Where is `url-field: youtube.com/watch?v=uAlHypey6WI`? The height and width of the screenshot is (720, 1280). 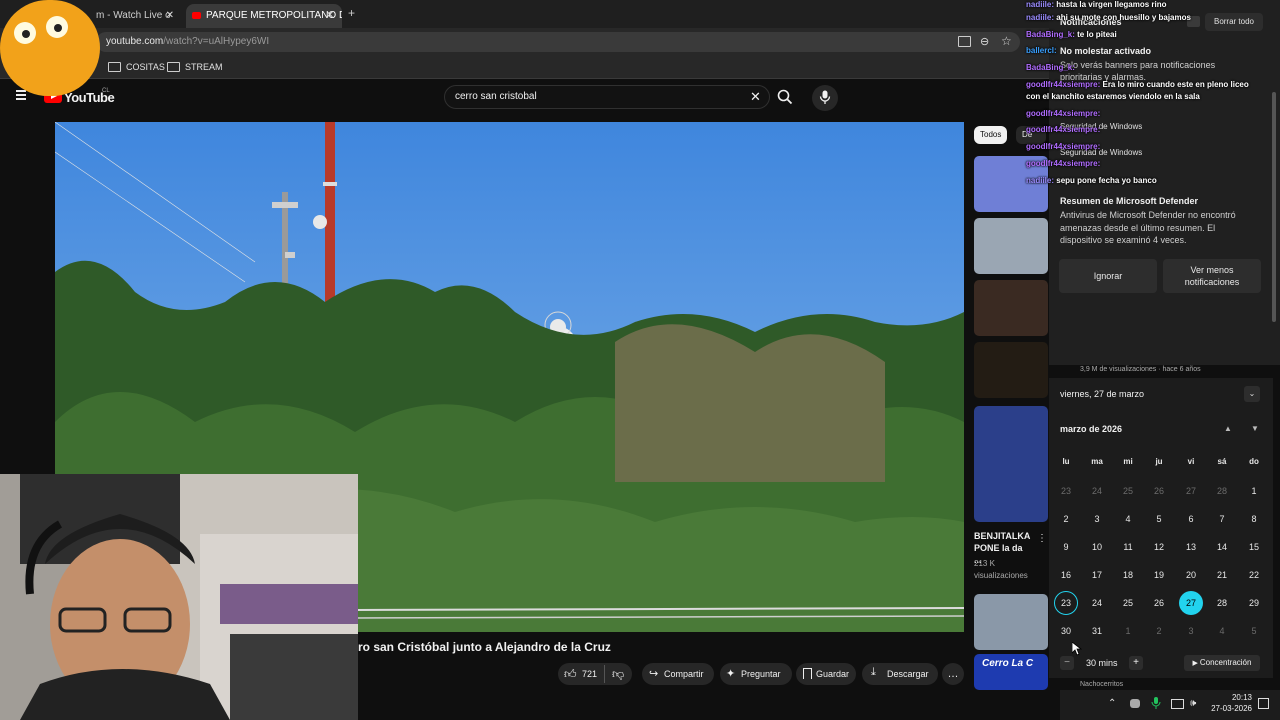 url-field: youtube.com/watch?v=uAlHypey6WI is located at coordinates (558, 42).